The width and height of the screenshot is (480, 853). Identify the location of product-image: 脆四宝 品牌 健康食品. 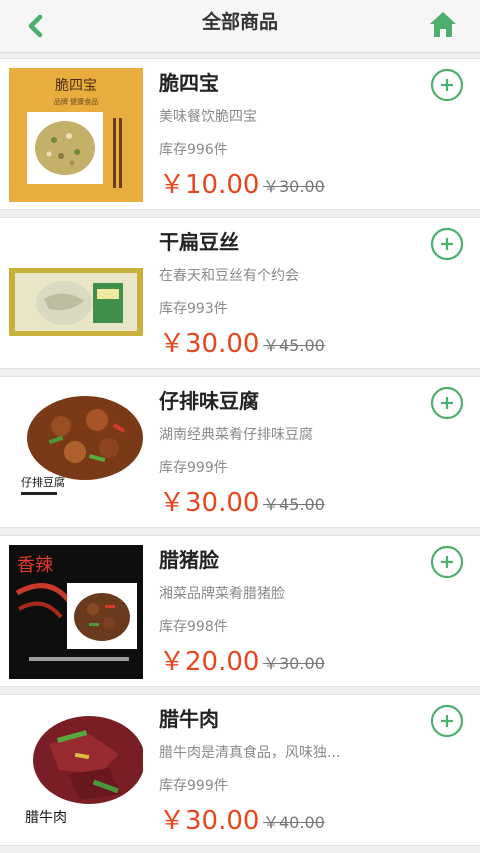
(76, 135).